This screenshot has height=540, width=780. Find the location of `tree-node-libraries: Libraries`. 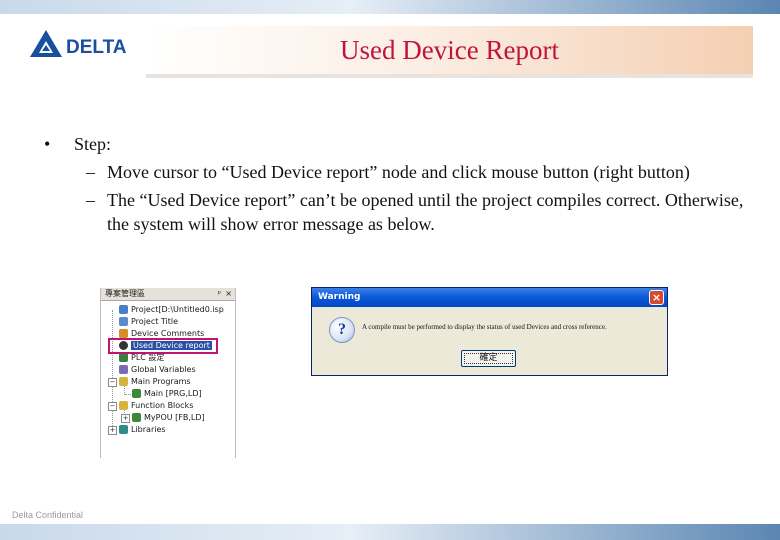

tree-node-libraries: Libraries is located at coordinates (142, 430).